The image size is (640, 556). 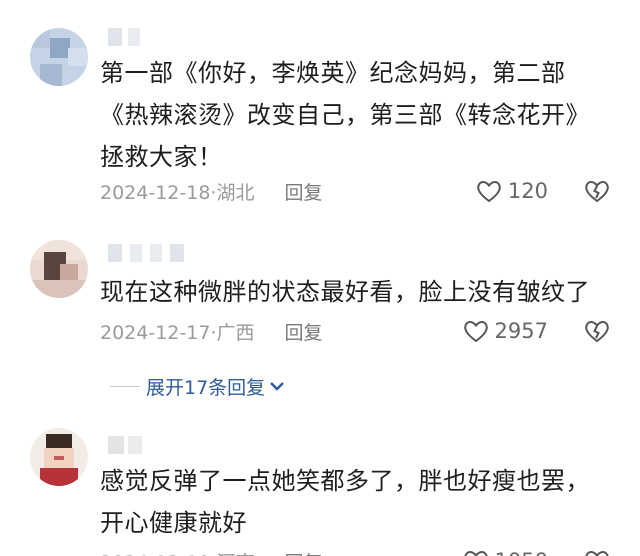 What do you see at coordinates (206, 387) in the screenshot?
I see `expand-replies-label: 展开17条回复` at bounding box center [206, 387].